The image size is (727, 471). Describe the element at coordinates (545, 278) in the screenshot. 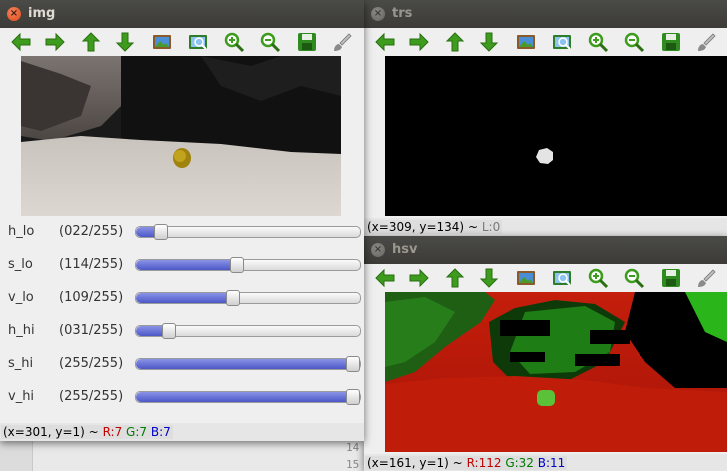

I see `hsv-toolbar` at that location.